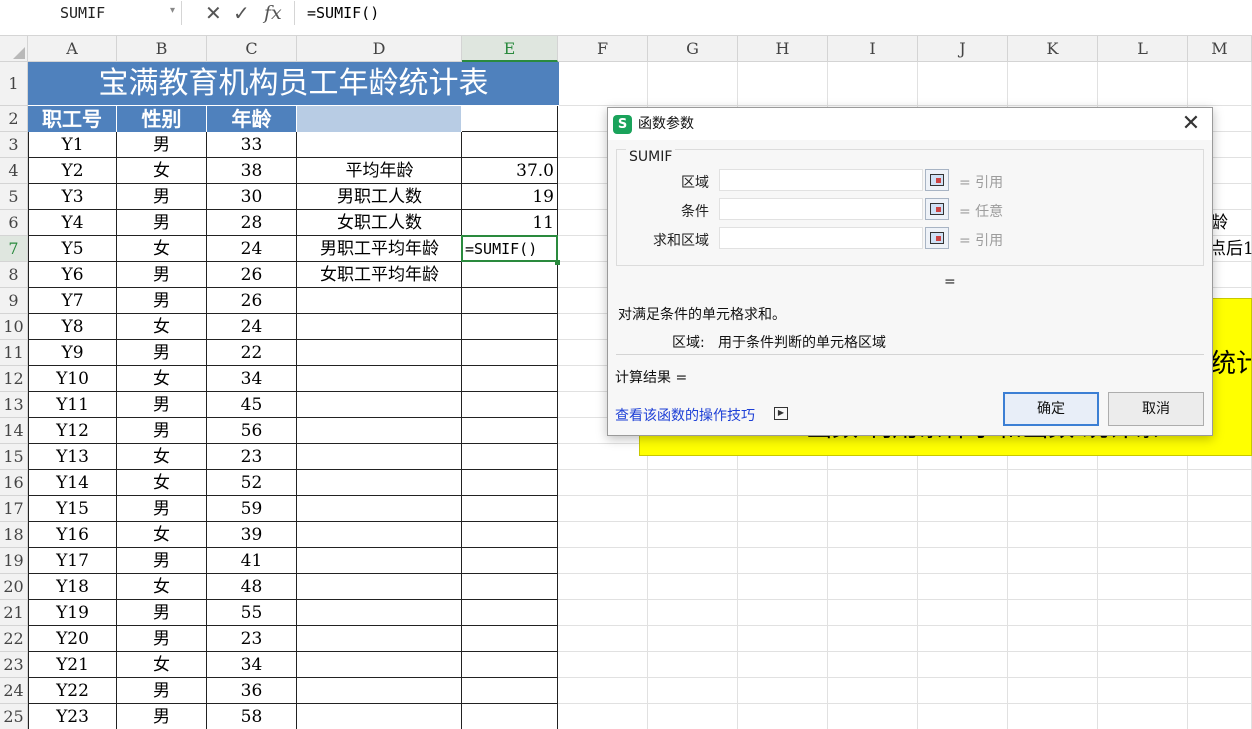 The image size is (1252, 729). I want to click on table-cell: Y21, so click(72, 665).